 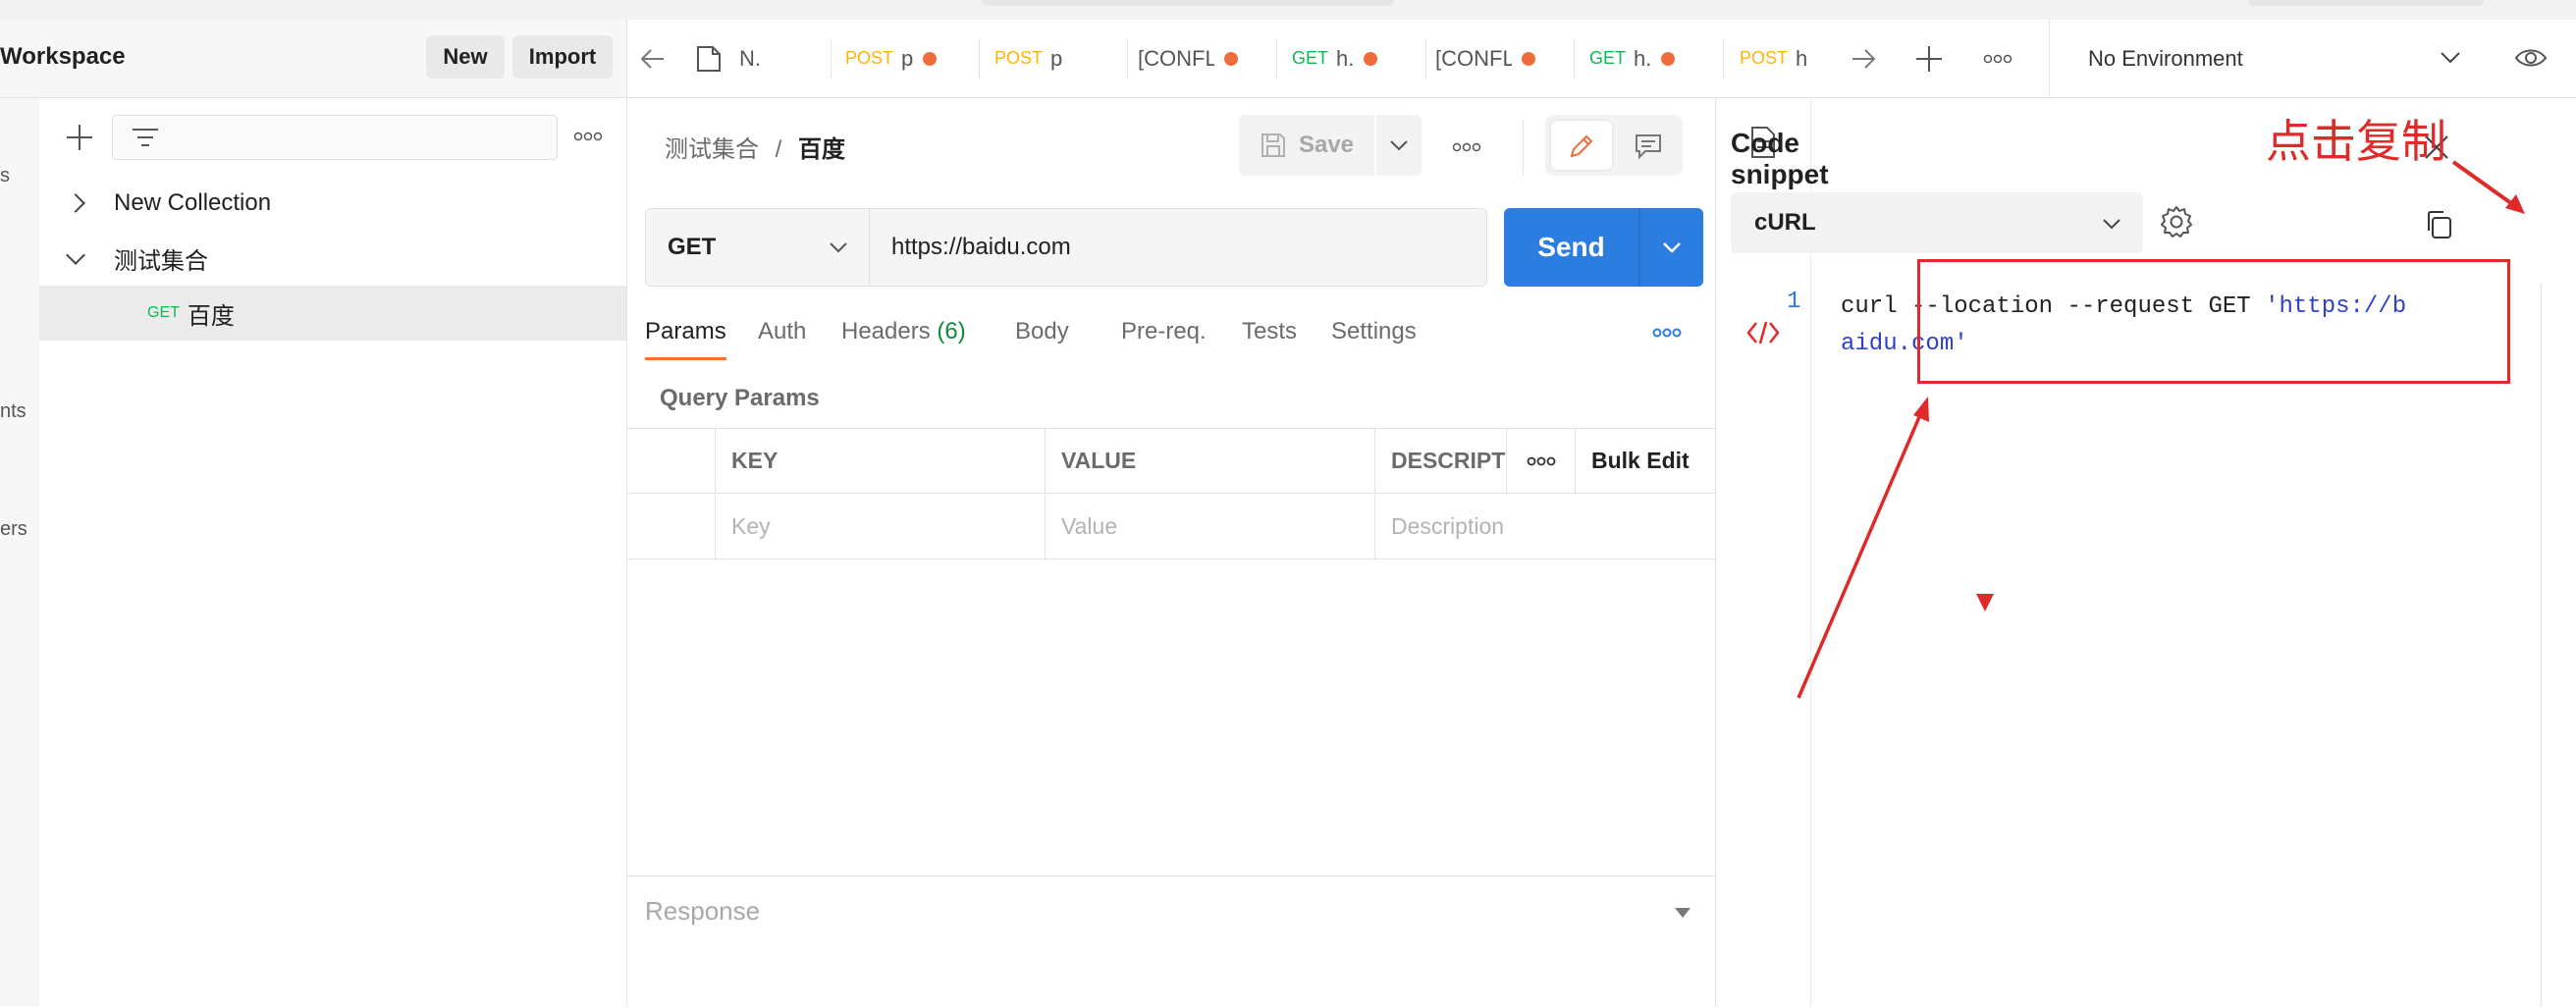 I want to click on tab-auth: Auth, so click(x=782, y=331).